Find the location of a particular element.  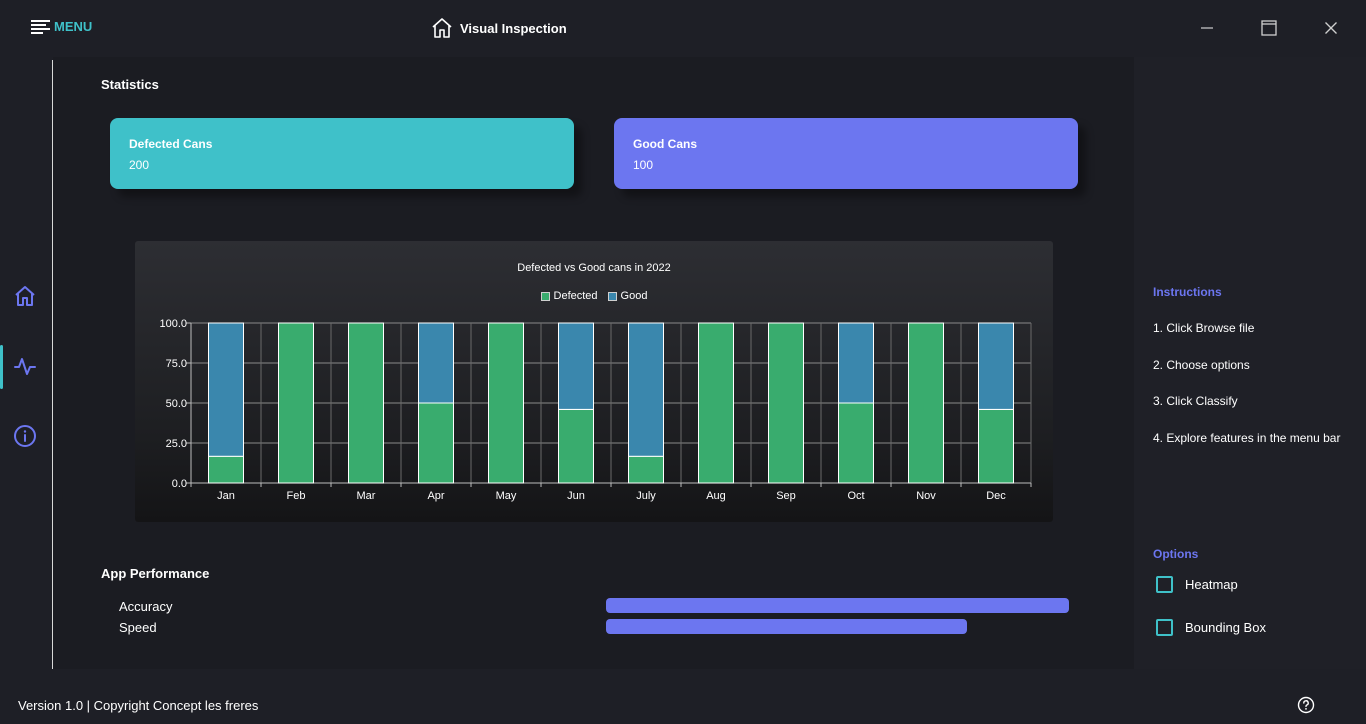

bar-defected-oct is located at coordinates (856, 443).